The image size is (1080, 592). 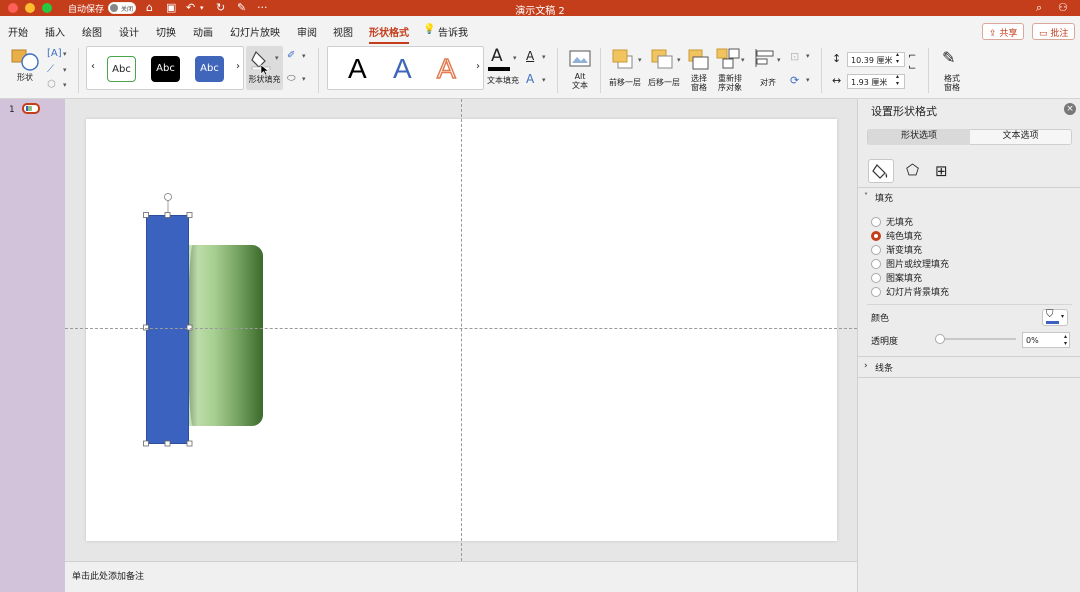 I want to click on text-fill-button: A ▾ 文本填充, so click(x=503, y=68).